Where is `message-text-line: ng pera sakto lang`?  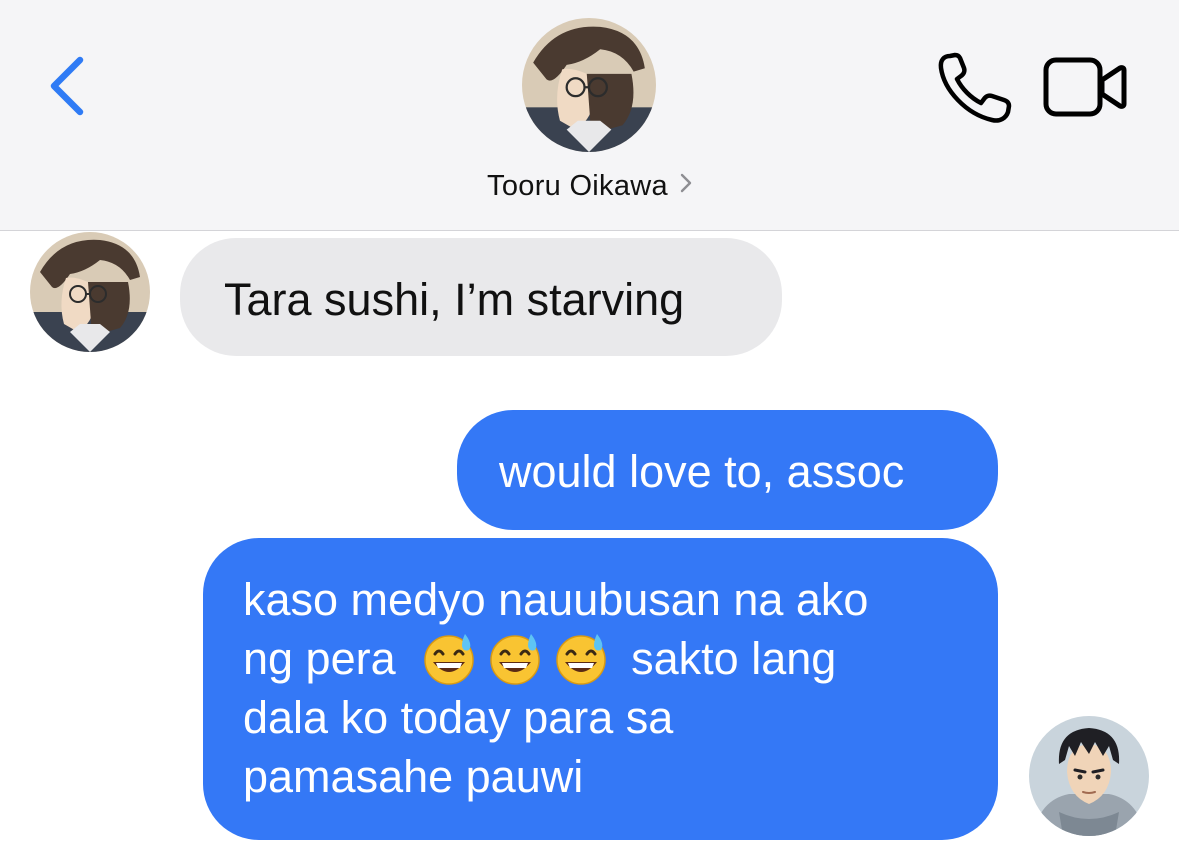
message-text-line: ng pera sakto lang is located at coordinates (600, 658).